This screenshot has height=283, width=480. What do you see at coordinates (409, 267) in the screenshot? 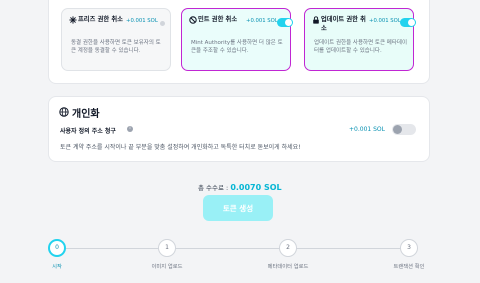
I see `step-label-confirm: 트랜잭션 확인` at bounding box center [409, 267].